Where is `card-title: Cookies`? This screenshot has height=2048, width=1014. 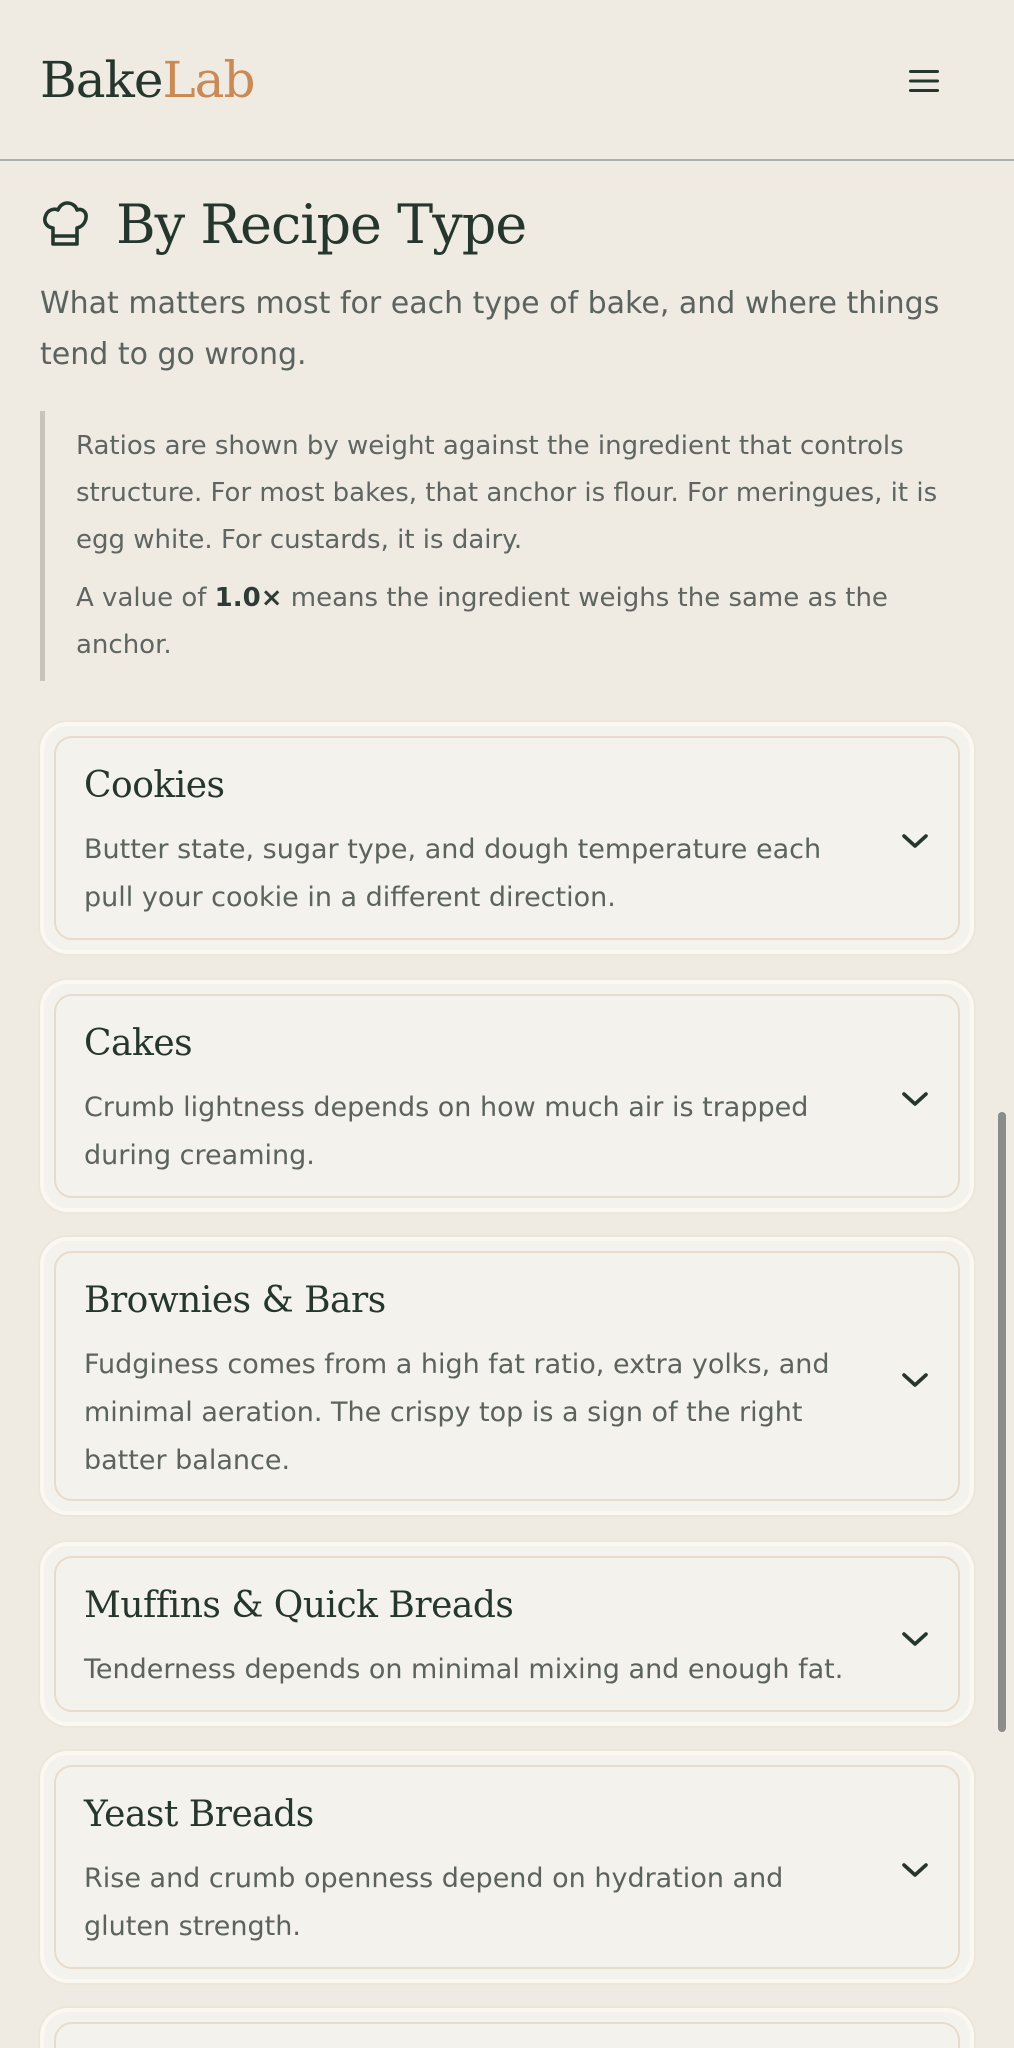 card-title: Cookies is located at coordinates (154, 785).